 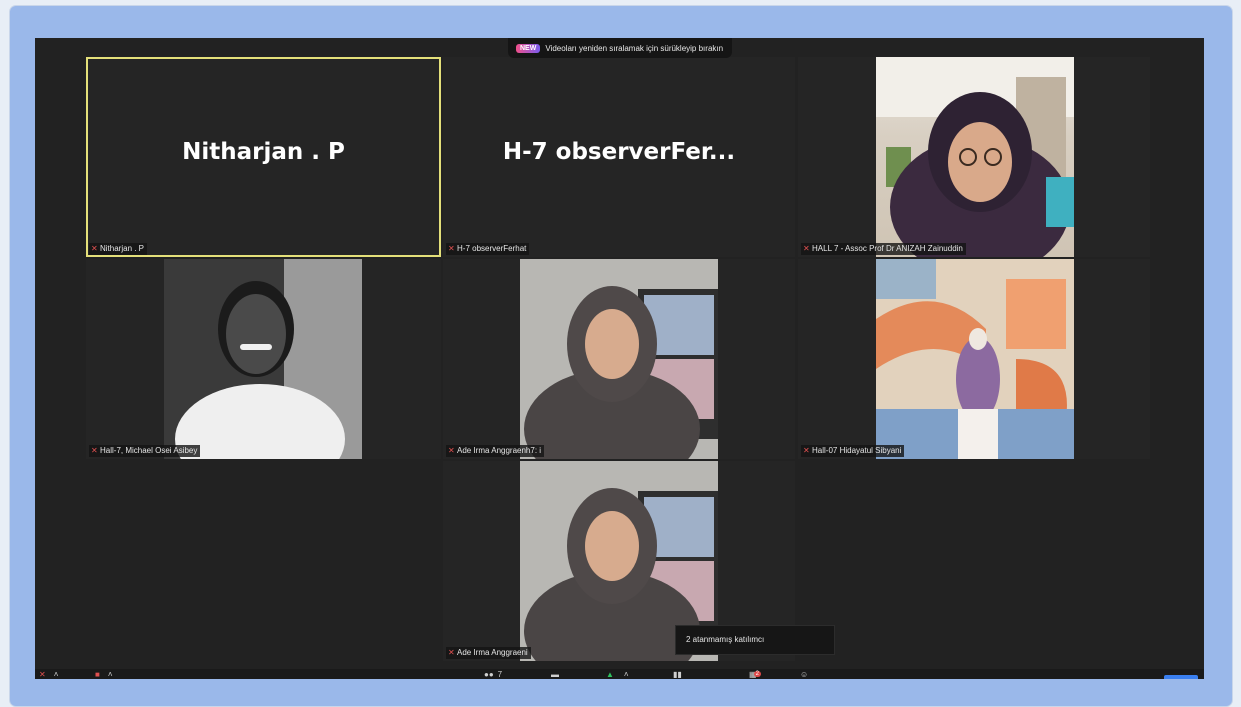 I want to click on video-tile-hidayatul: ✕ Hall-07 Hidayatul Sibyani, so click(x=974, y=359).